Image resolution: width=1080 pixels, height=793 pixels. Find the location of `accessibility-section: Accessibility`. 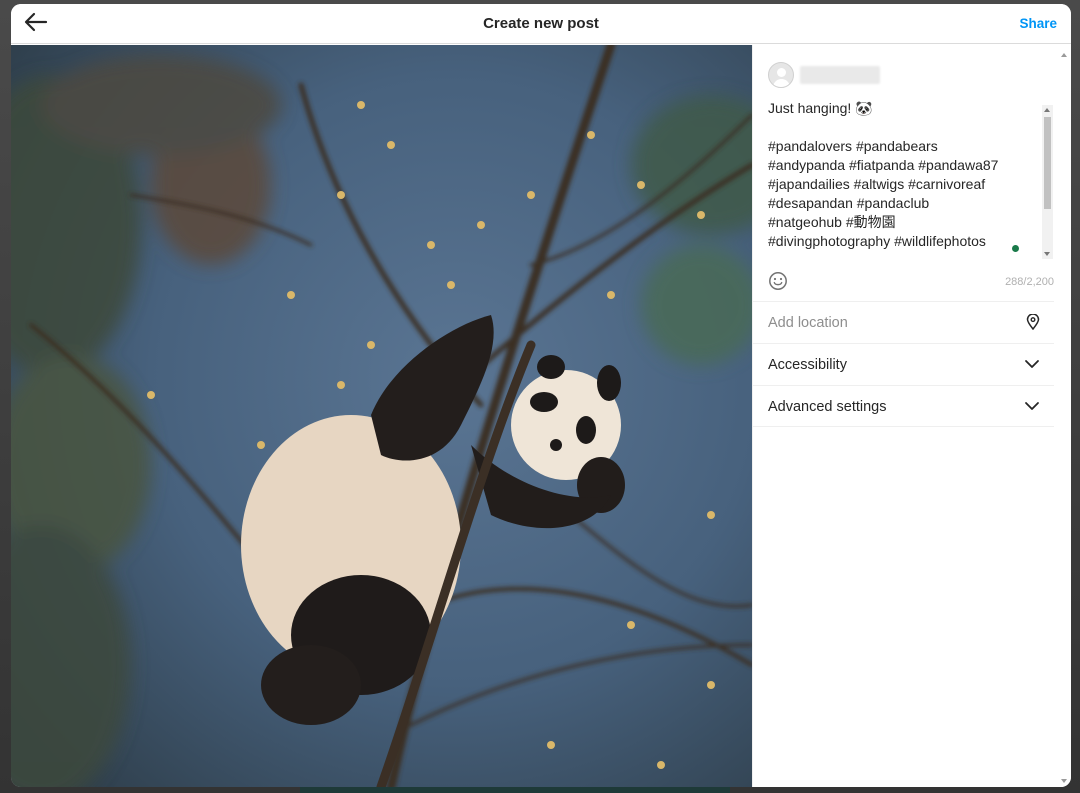

accessibility-section: Accessibility is located at coordinates (903, 364).